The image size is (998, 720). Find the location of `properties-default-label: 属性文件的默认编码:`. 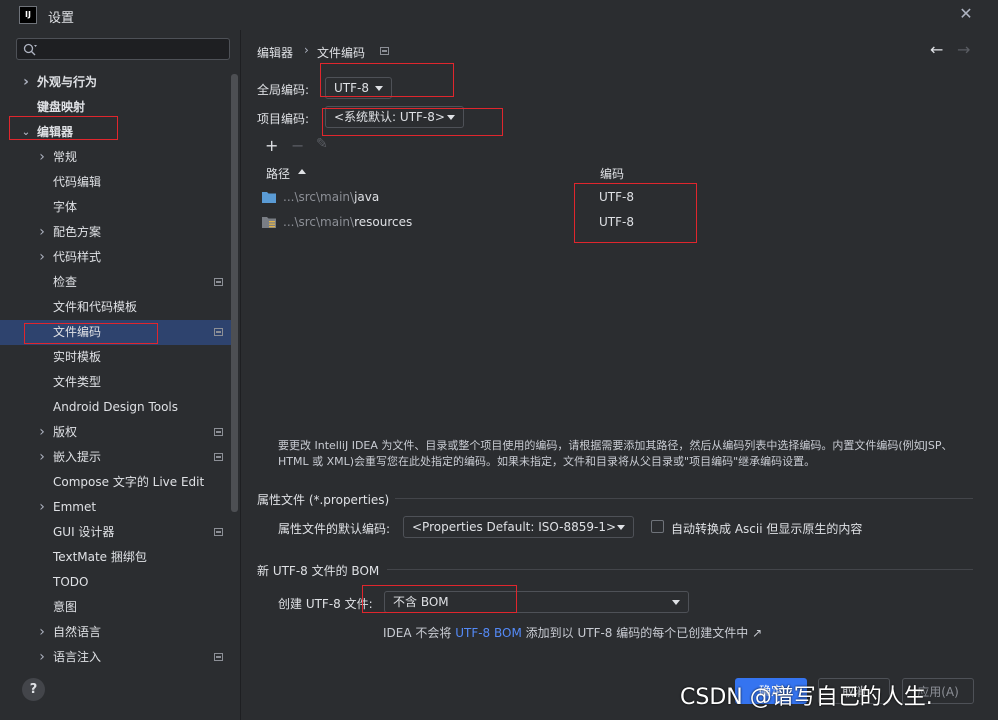

properties-default-label: 属性文件的默认编码: is located at coordinates (334, 529).